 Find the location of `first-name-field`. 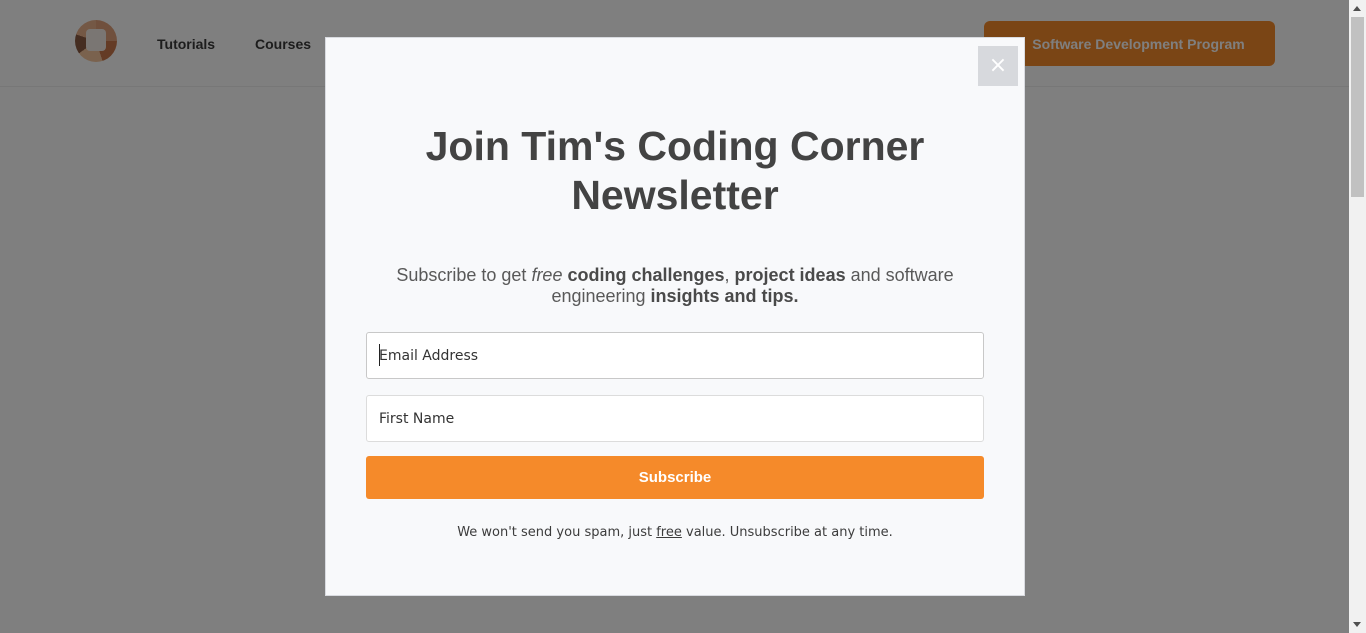

first-name-field is located at coordinates (675, 418).